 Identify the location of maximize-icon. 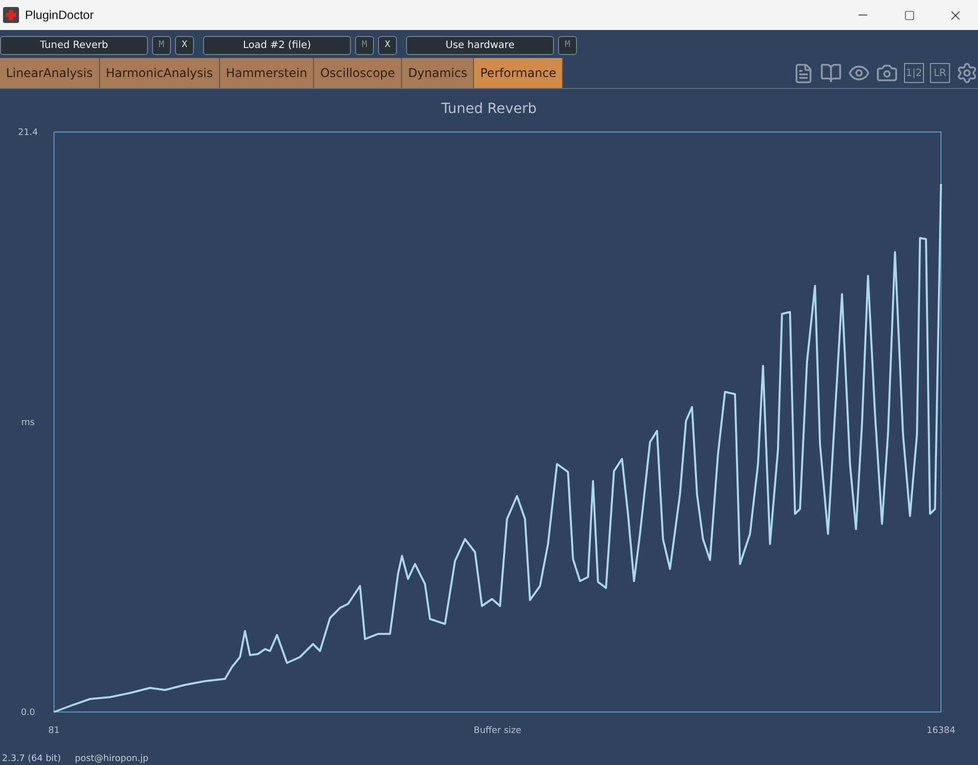
(909, 15).